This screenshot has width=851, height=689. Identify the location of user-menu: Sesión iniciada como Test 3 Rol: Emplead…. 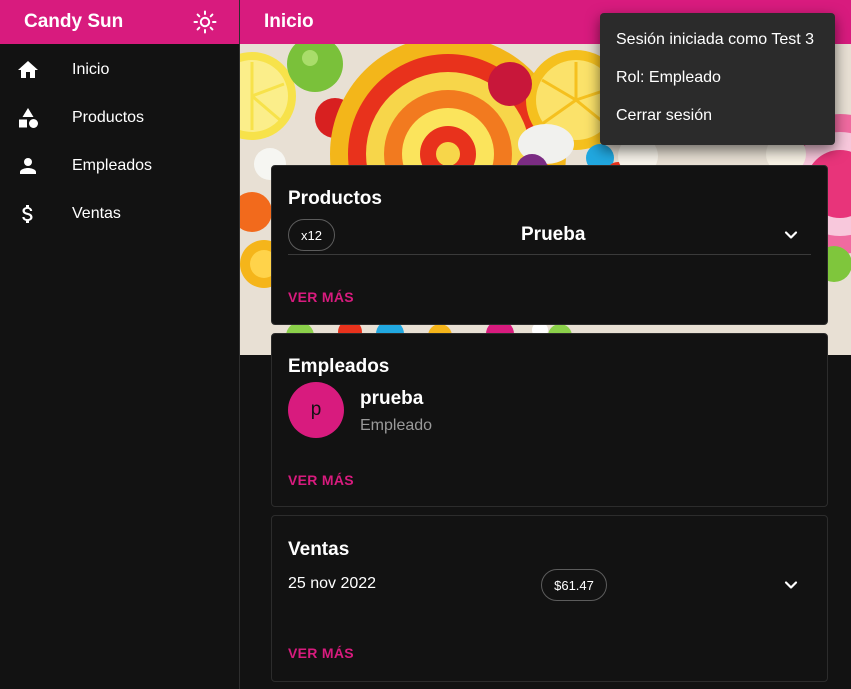
(717, 79).